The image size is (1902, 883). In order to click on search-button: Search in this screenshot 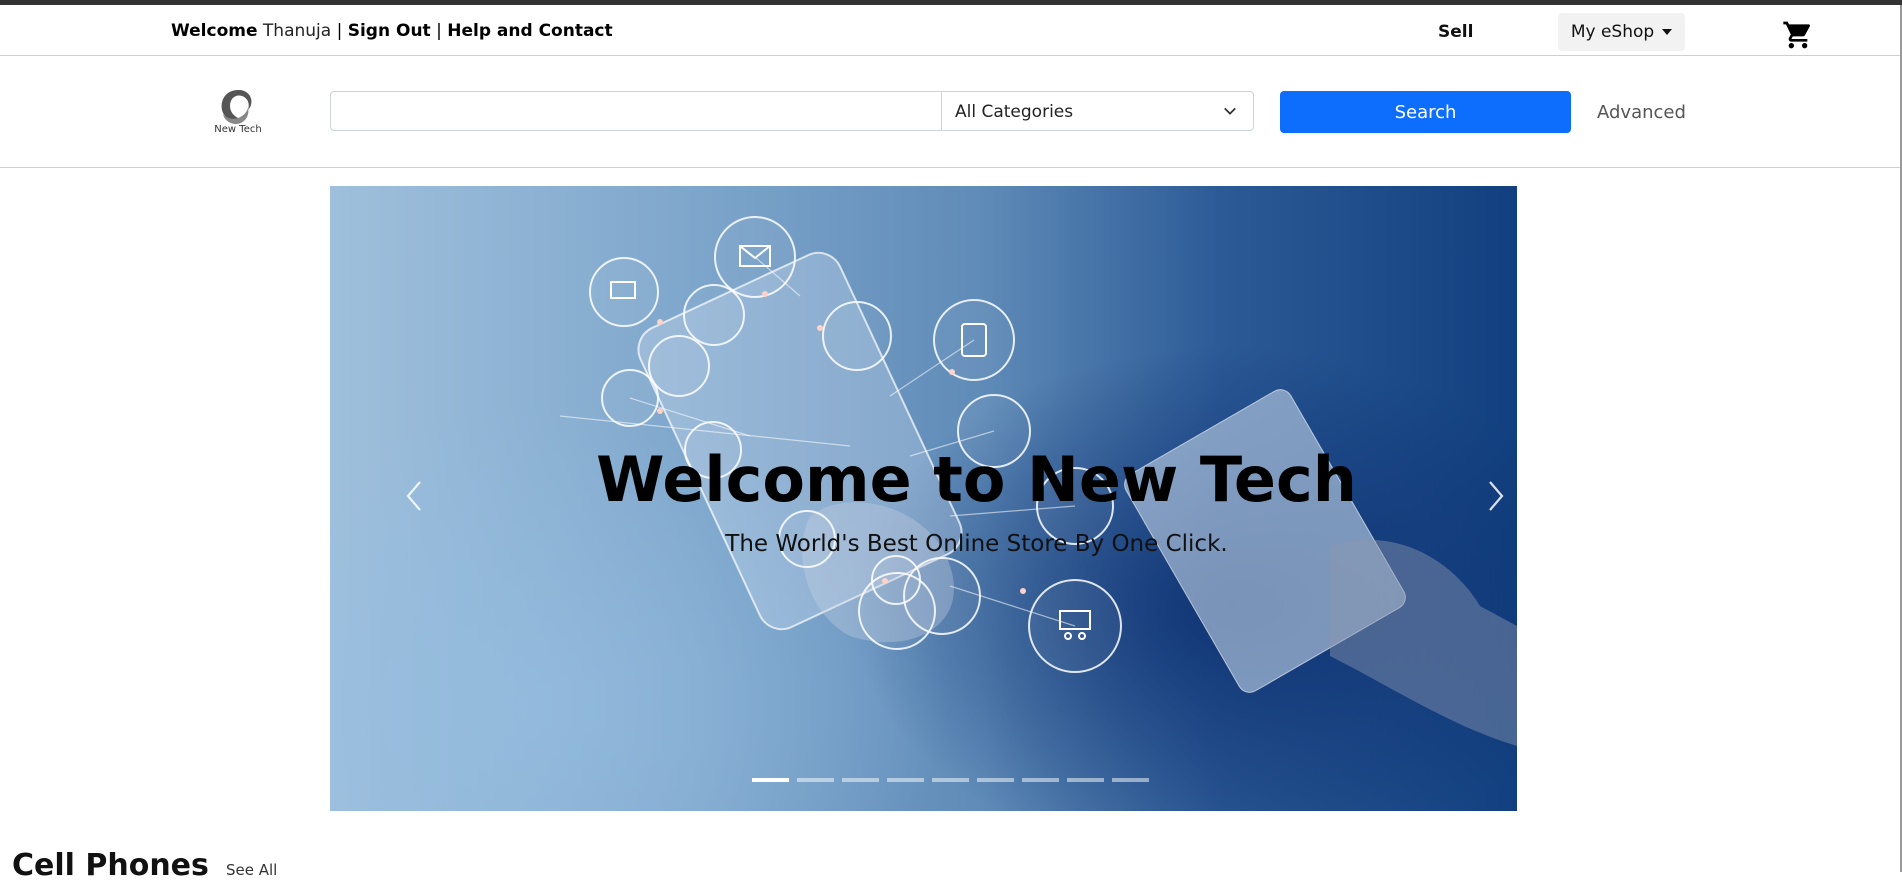, I will do `click(1425, 112)`.